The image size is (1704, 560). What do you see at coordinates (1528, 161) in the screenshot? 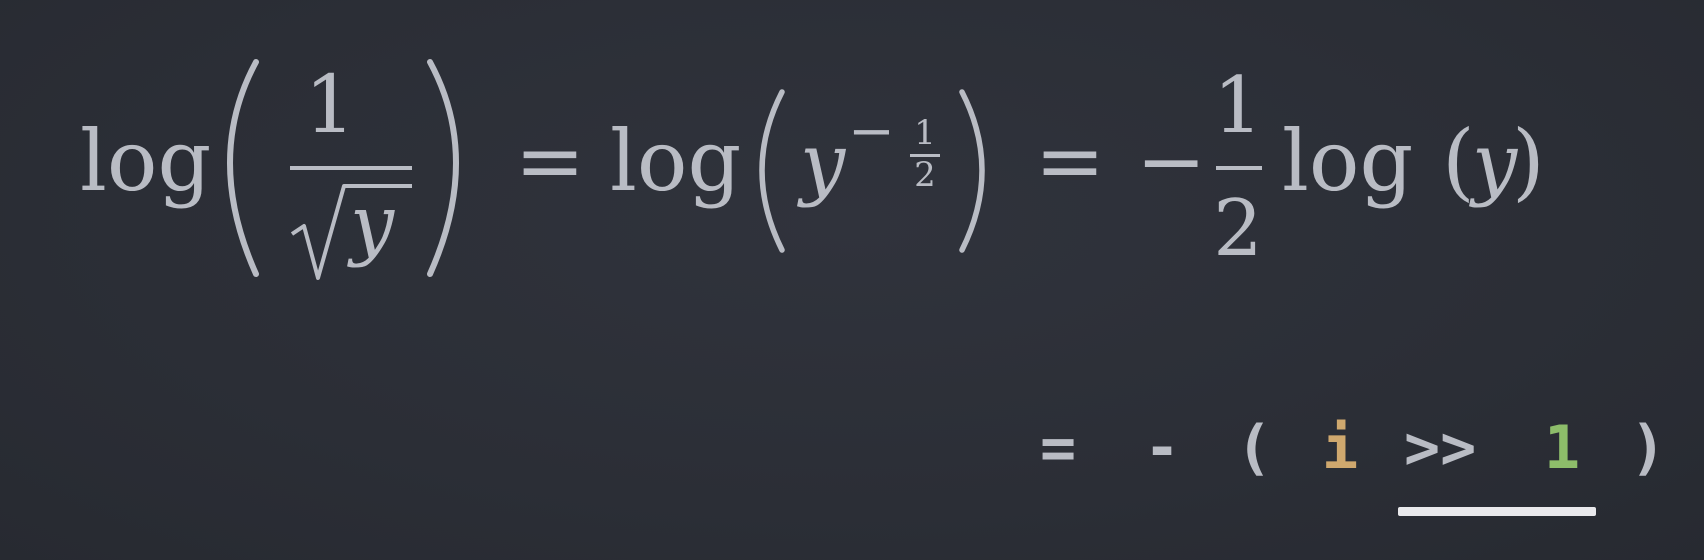
I see `rhs-right-paren: )` at bounding box center [1528, 161].